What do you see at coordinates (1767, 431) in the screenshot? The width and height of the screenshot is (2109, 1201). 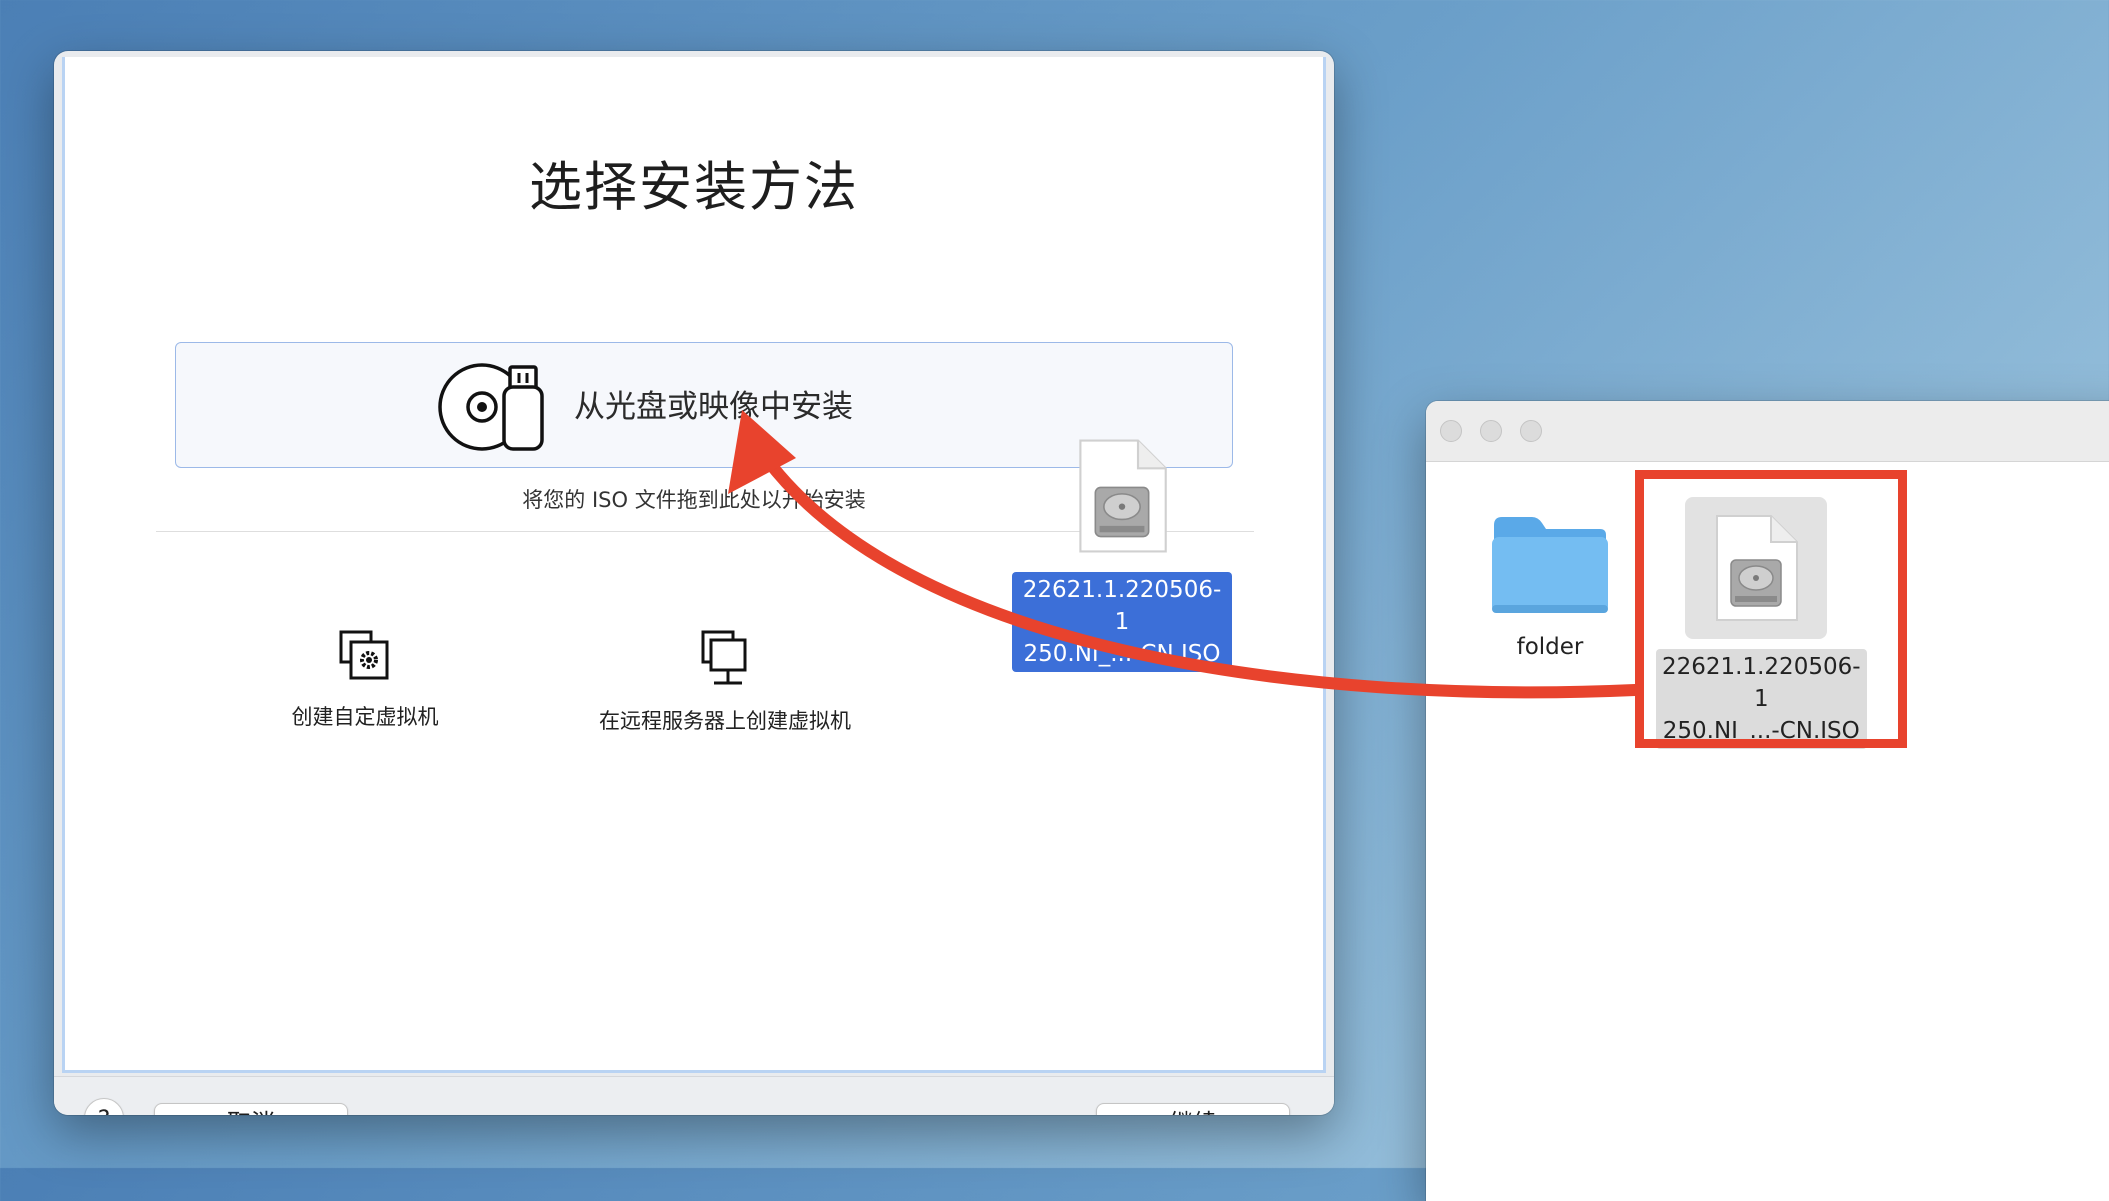 I see `finder-titlebar` at bounding box center [1767, 431].